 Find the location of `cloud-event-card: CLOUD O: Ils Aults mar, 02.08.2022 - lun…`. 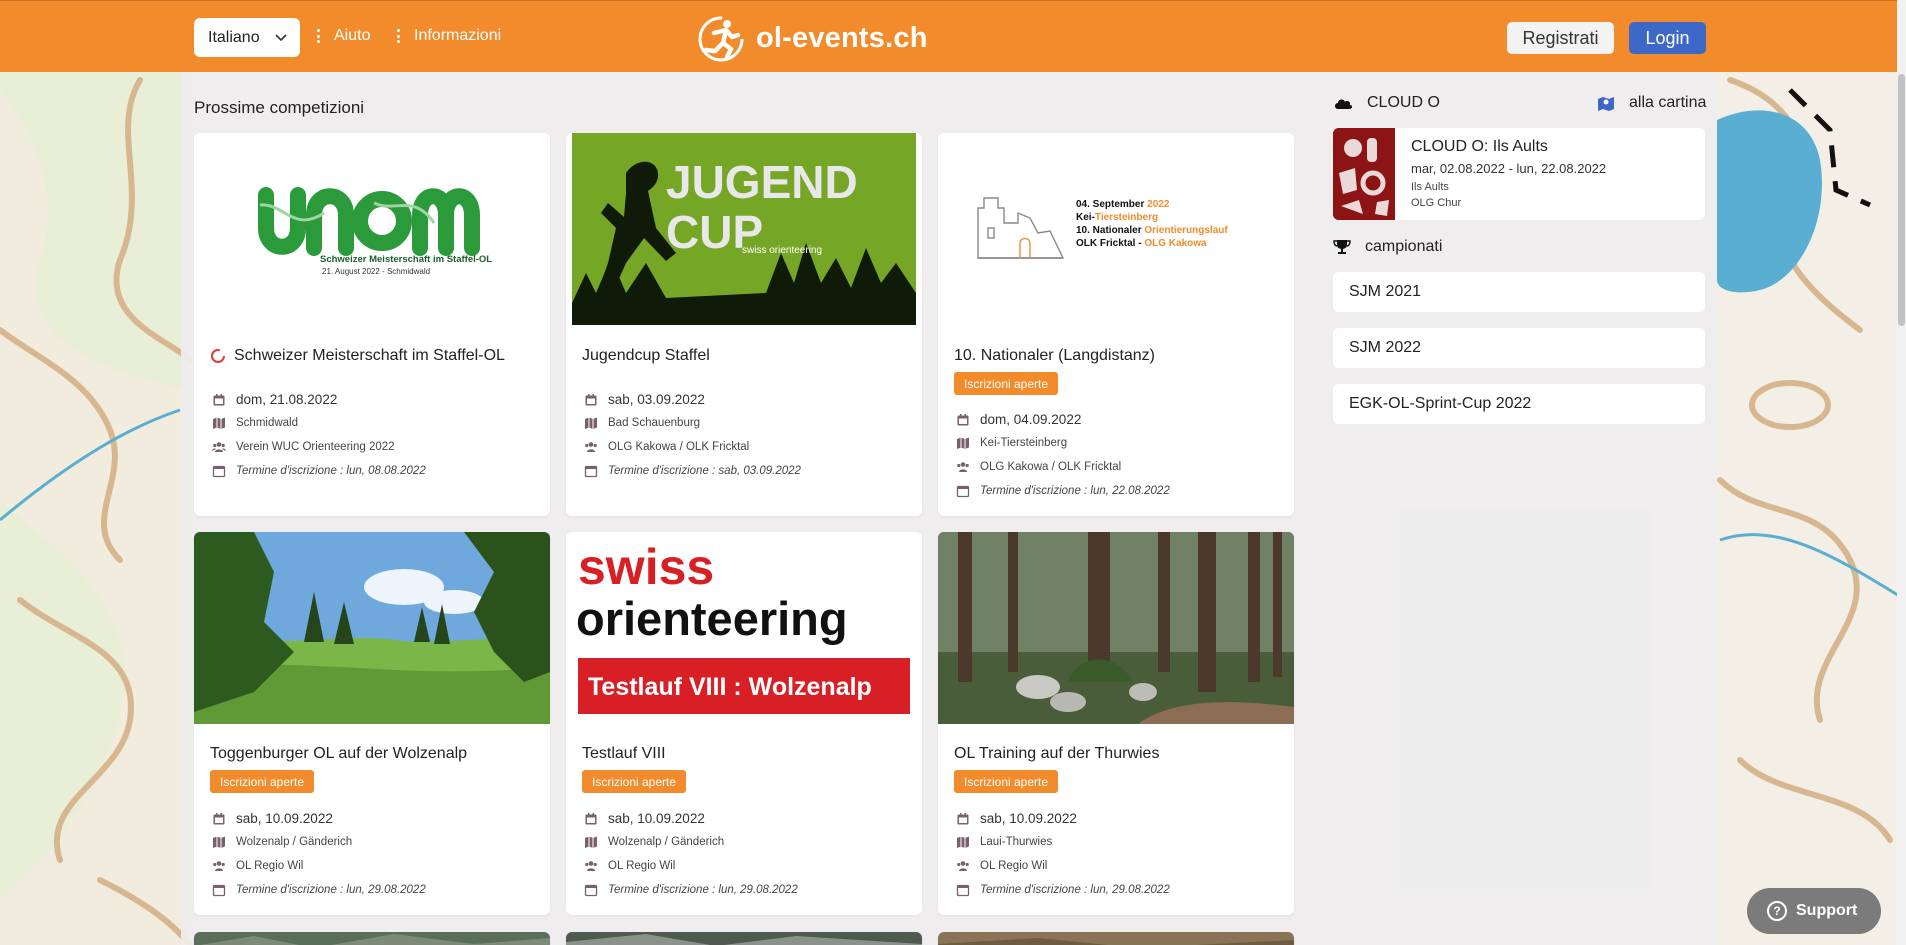

cloud-event-card: CLOUD O: Ils Aults mar, 02.08.2022 - lun… is located at coordinates (1519, 174).